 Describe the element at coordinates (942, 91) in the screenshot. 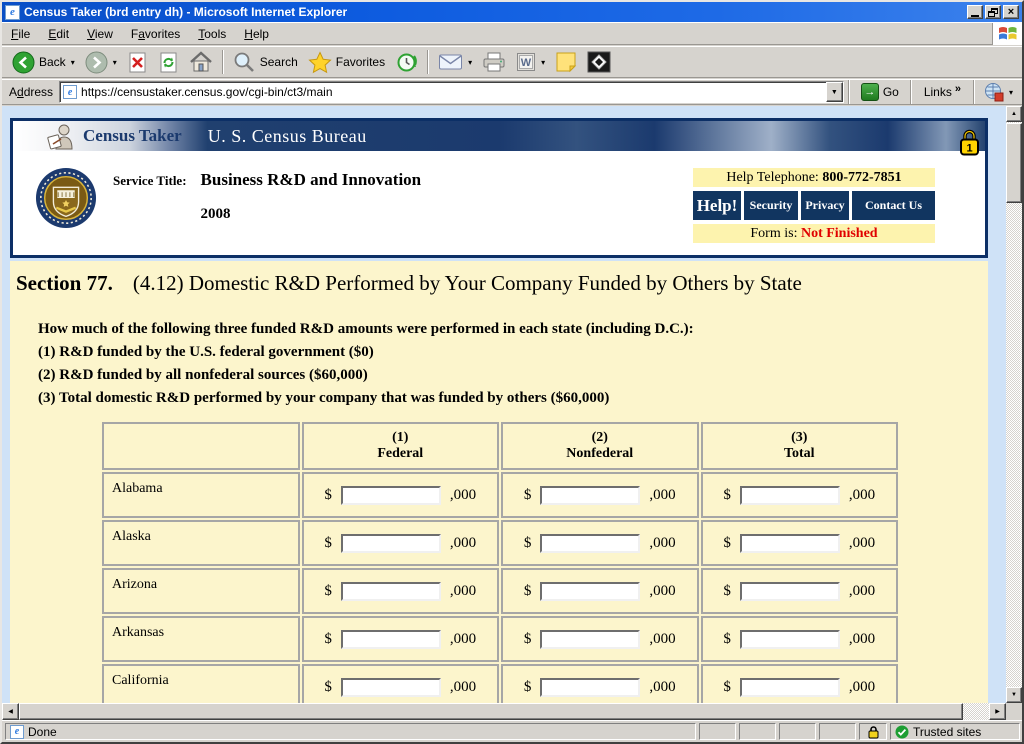

I see `links-button: Links»` at that location.